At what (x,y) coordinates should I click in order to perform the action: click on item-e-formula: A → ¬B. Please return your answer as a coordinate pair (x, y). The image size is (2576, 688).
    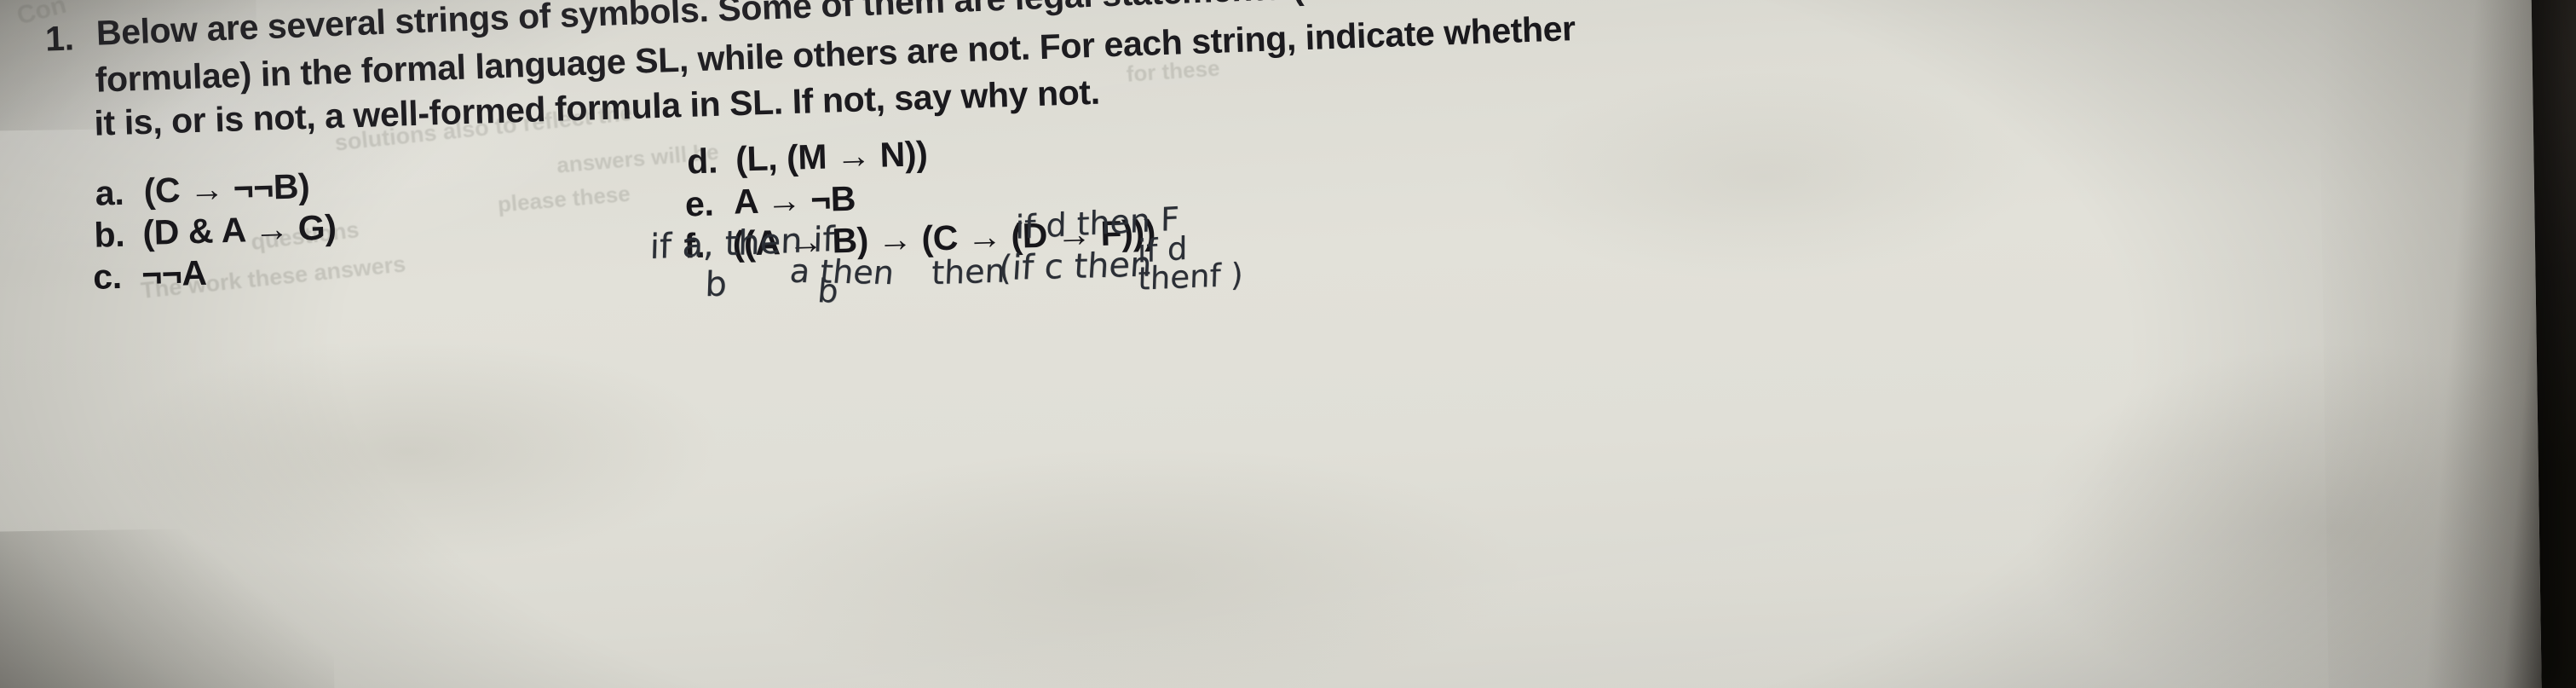
    Looking at the image, I should click on (794, 200).